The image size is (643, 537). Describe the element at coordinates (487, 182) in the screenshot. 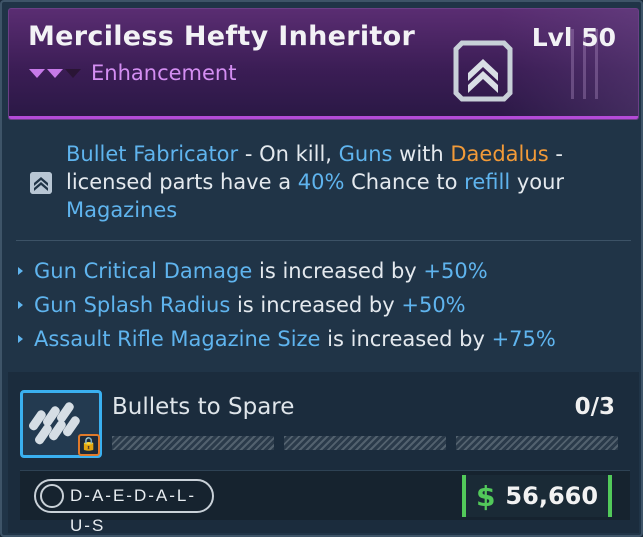

I see `skill-text-part: refill` at that location.